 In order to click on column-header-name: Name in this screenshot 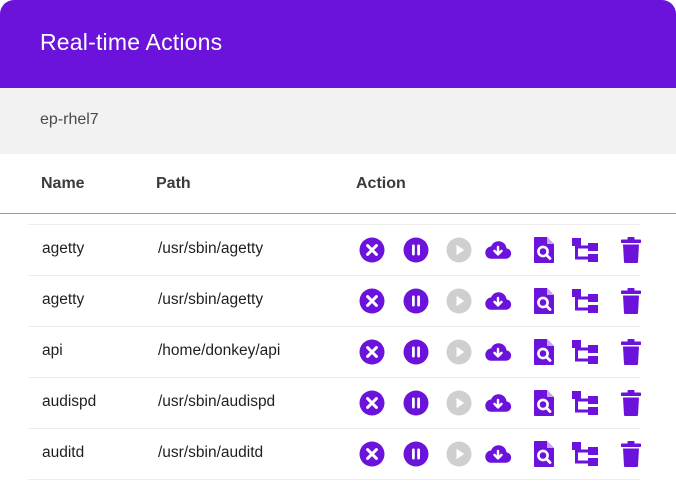, I will do `click(63, 183)`.